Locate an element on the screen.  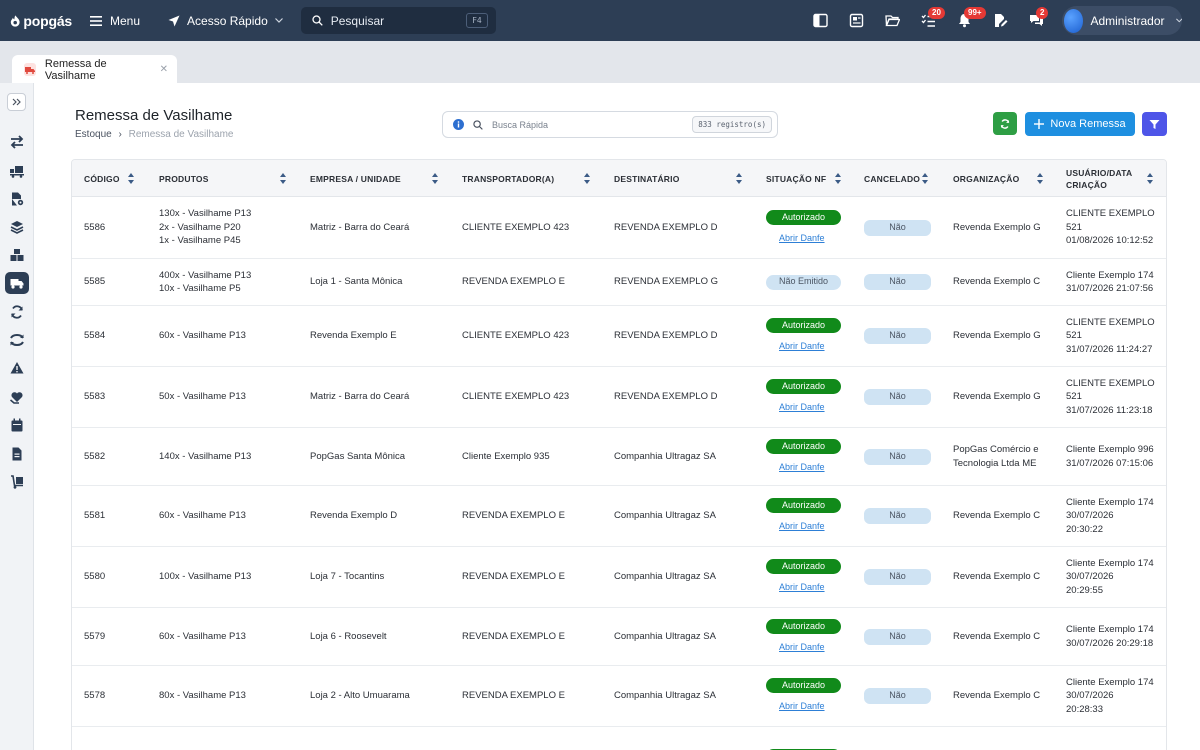
cell-carrier: CLIENTE EXEMPLO 423 is located at coordinates (516, 227).